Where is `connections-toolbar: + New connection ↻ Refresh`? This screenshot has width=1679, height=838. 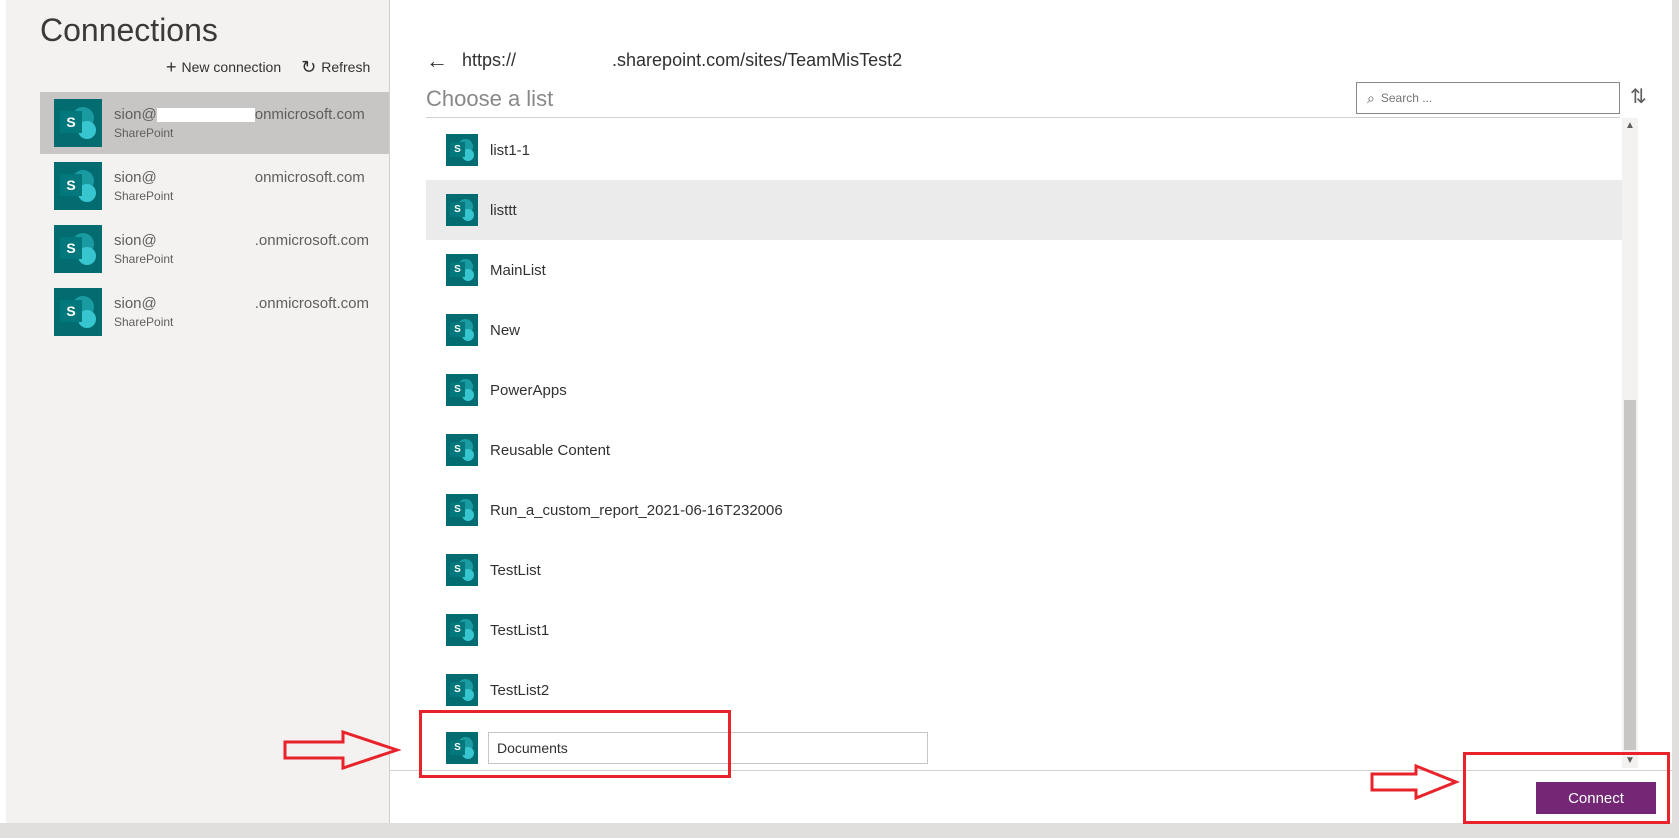
connections-toolbar: + New connection ↻ Refresh is located at coordinates (268, 67).